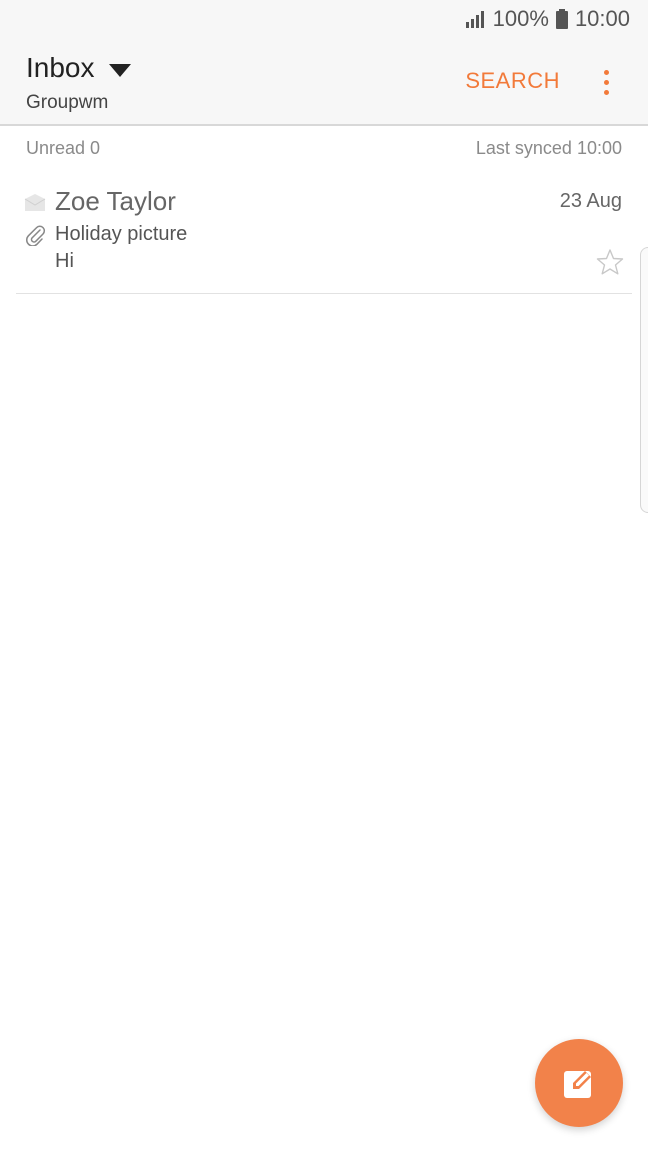 The width and height of the screenshot is (648, 1152). What do you see at coordinates (520, 18) in the screenshot?
I see `battery-percent: 100%` at bounding box center [520, 18].